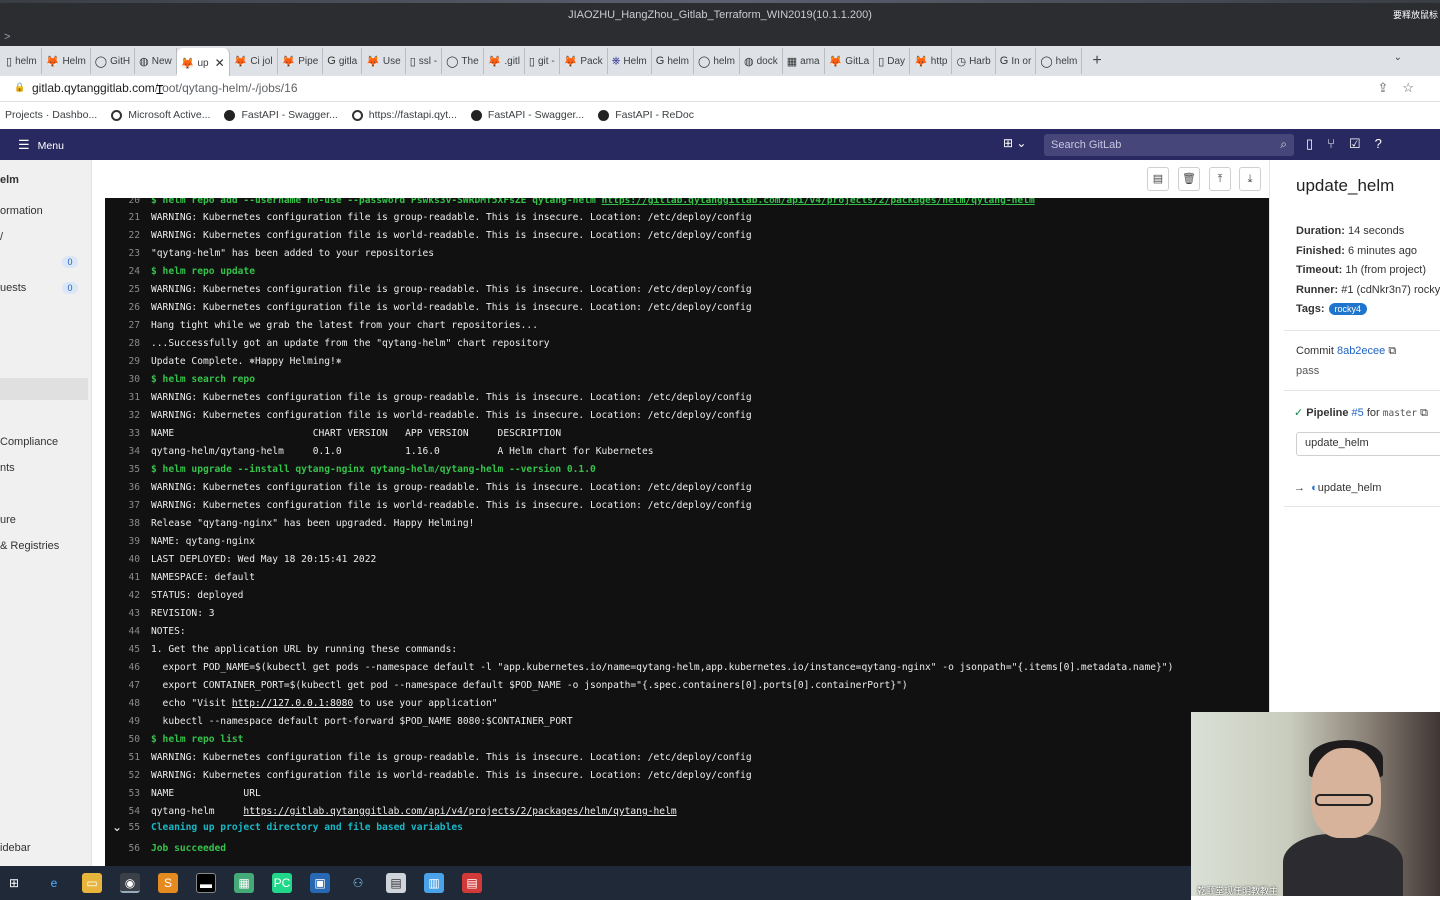 This screenshot has height=900, width=1440. Describe the element at coordinates (128, 506) in the screenshot. I see `log-line-number: 37` at that location.